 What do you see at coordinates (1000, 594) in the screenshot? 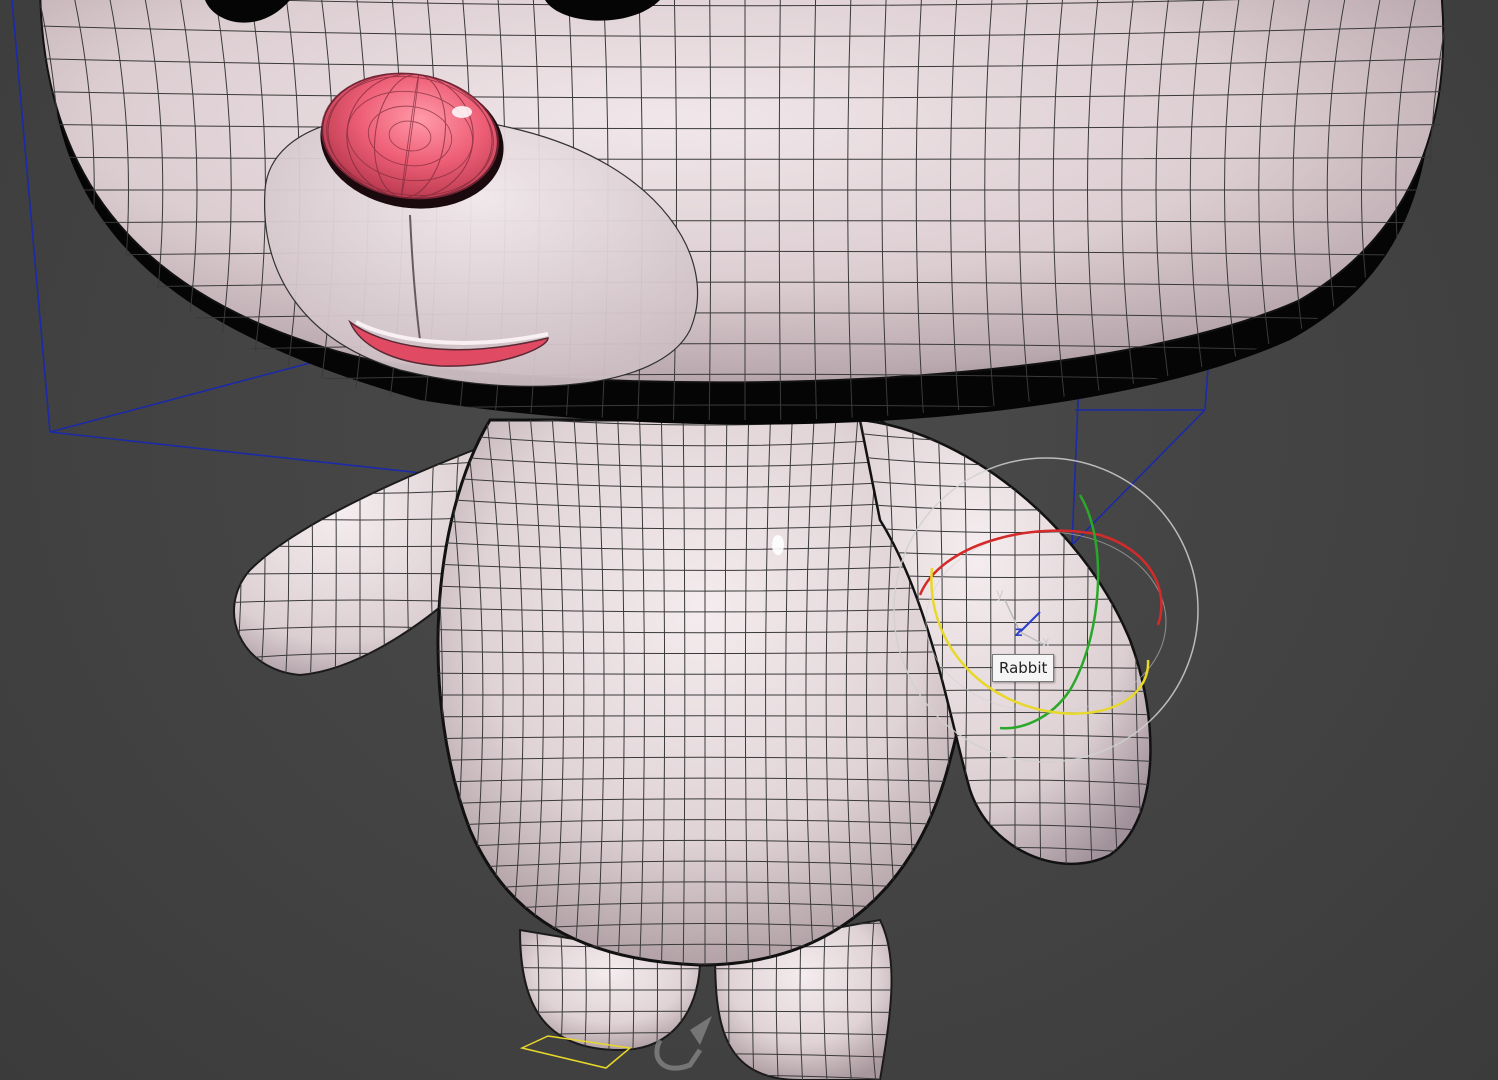
I see `gizmo-y-axis-label: y` at bounding box center [1000, 594].